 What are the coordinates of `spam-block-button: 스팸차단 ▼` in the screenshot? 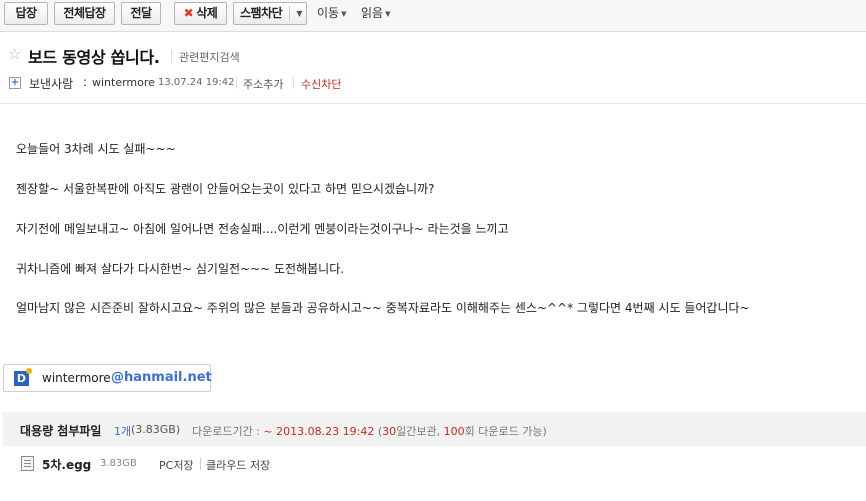 It's located at (270, 13).